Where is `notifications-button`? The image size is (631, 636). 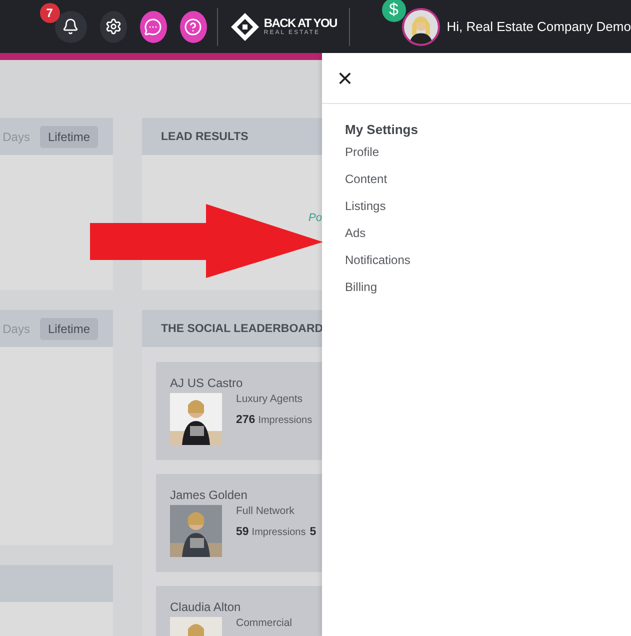
notifications-button is located at coordinates (70, 26).